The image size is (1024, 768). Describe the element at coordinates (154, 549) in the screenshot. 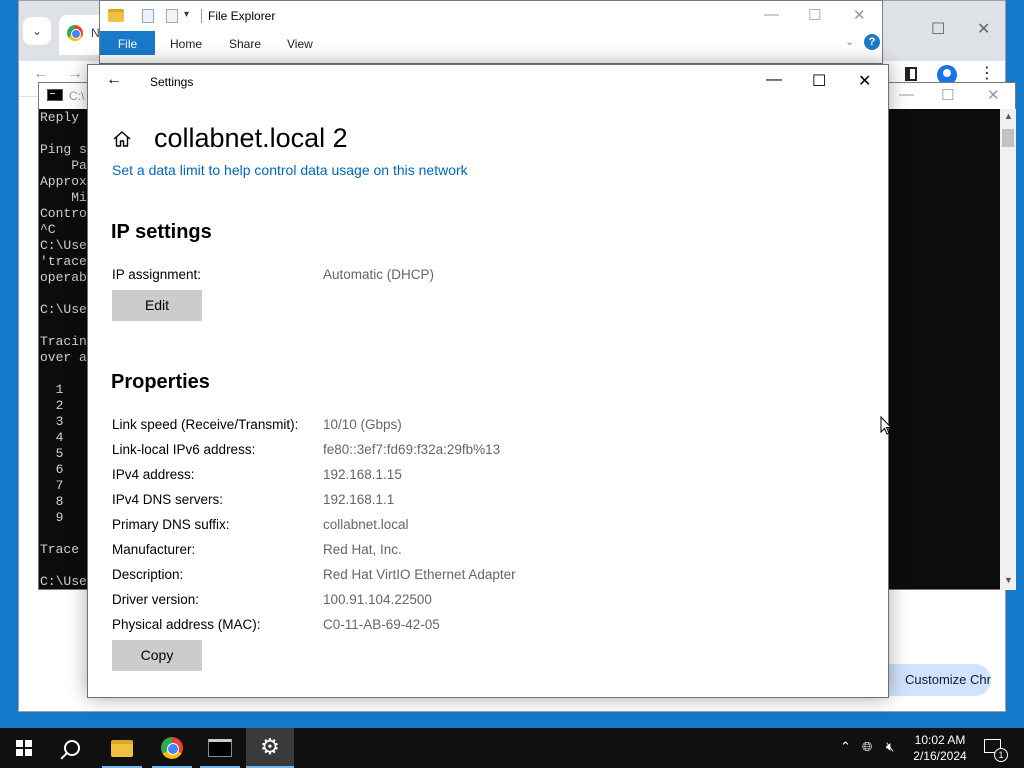

I see `property-label: Manufacturer:` at that location.